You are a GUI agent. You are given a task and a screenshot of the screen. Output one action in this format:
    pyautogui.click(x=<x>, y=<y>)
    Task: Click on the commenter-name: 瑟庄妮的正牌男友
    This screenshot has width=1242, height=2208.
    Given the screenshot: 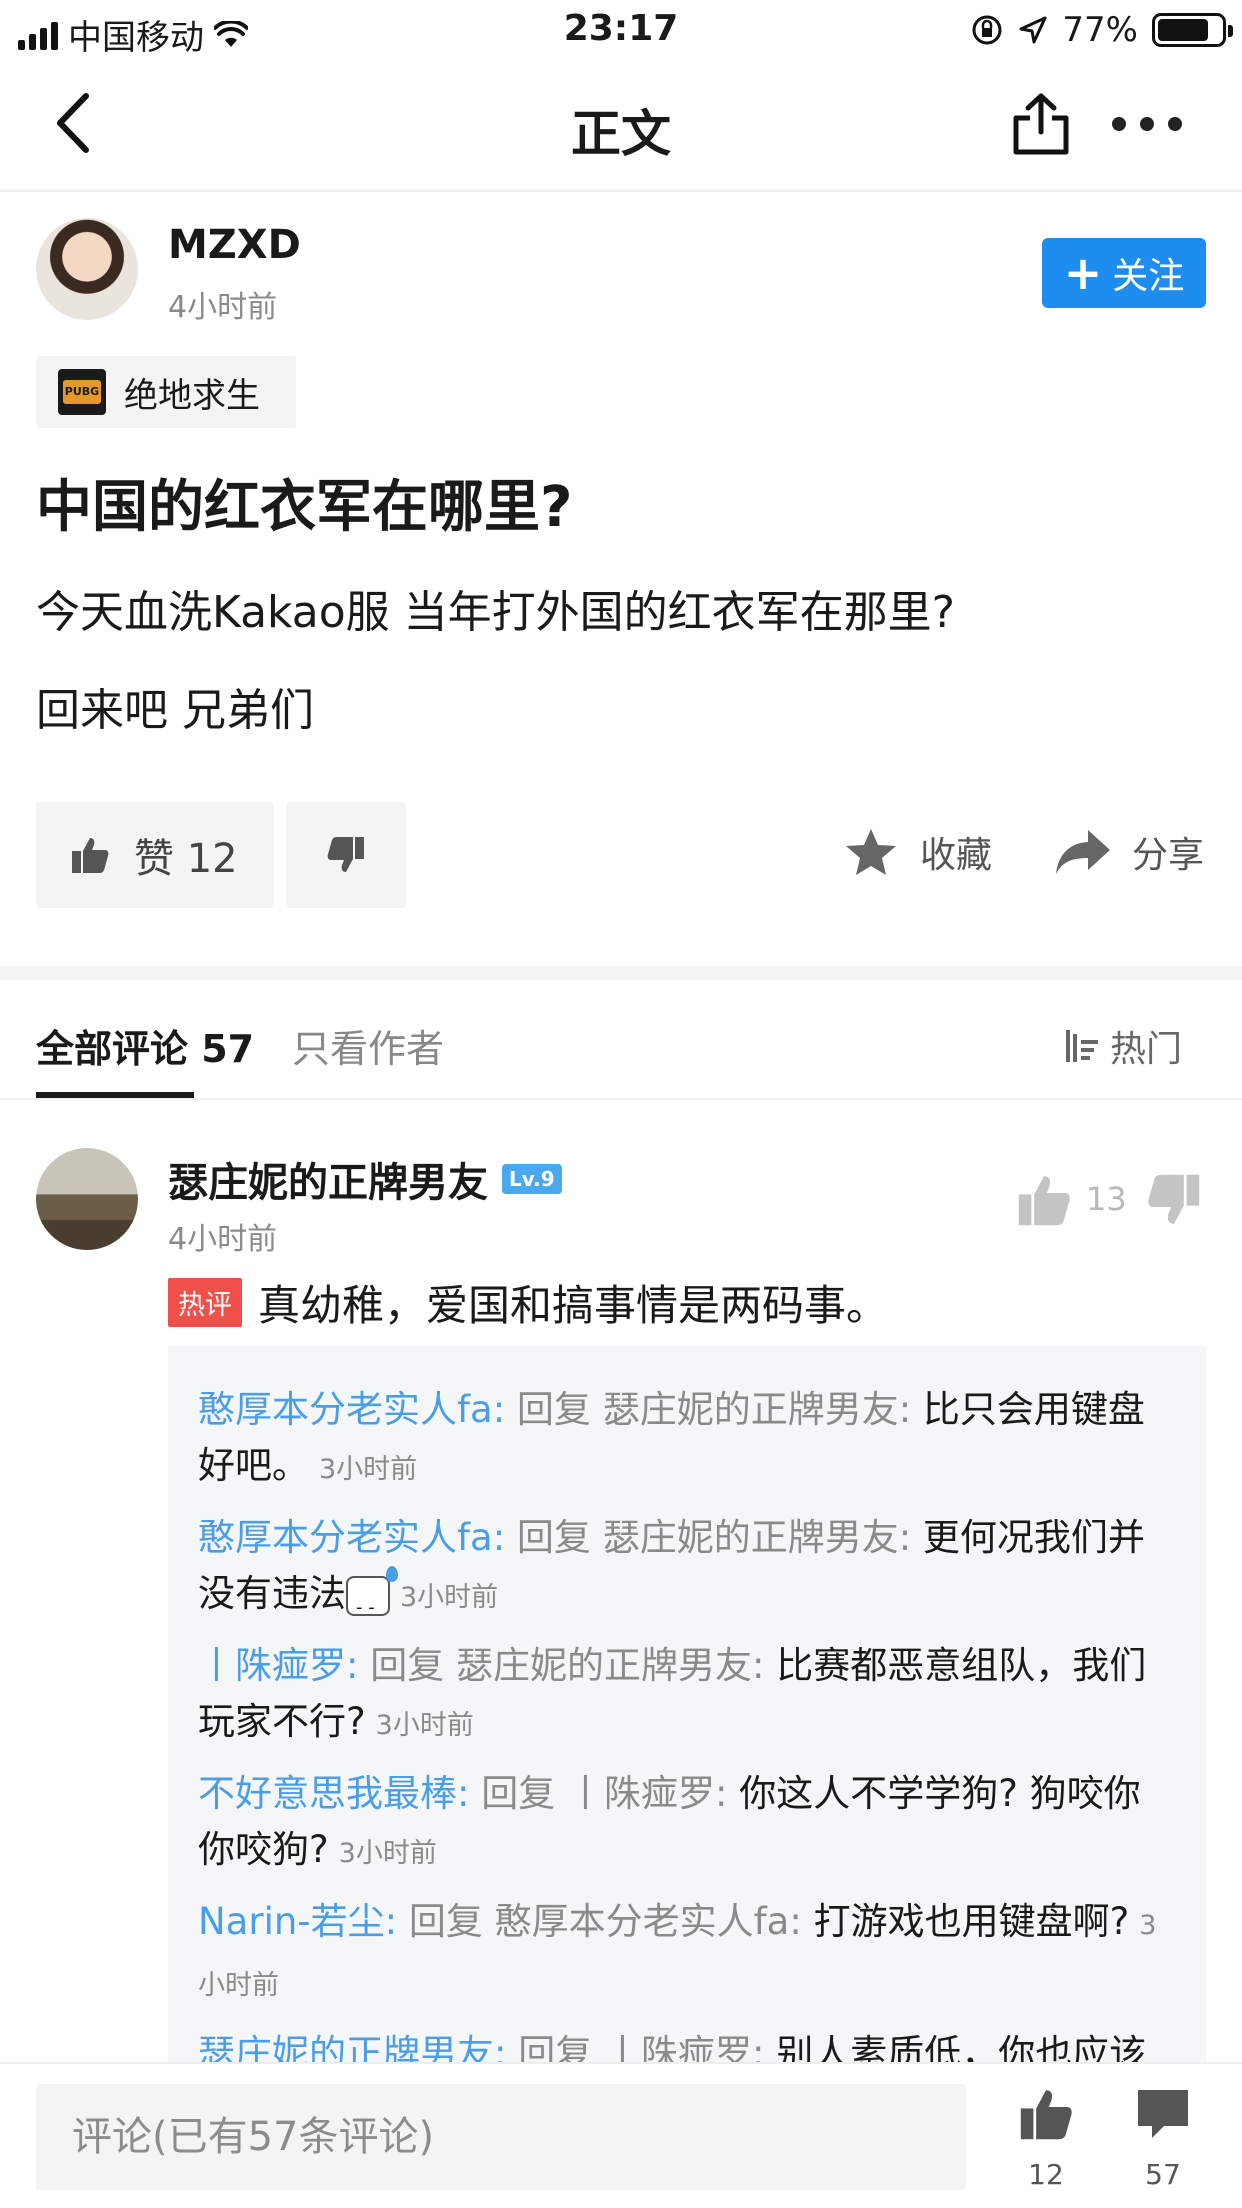 What is the action you would take?
    pyautogui.click(x=328, y=1179)
    